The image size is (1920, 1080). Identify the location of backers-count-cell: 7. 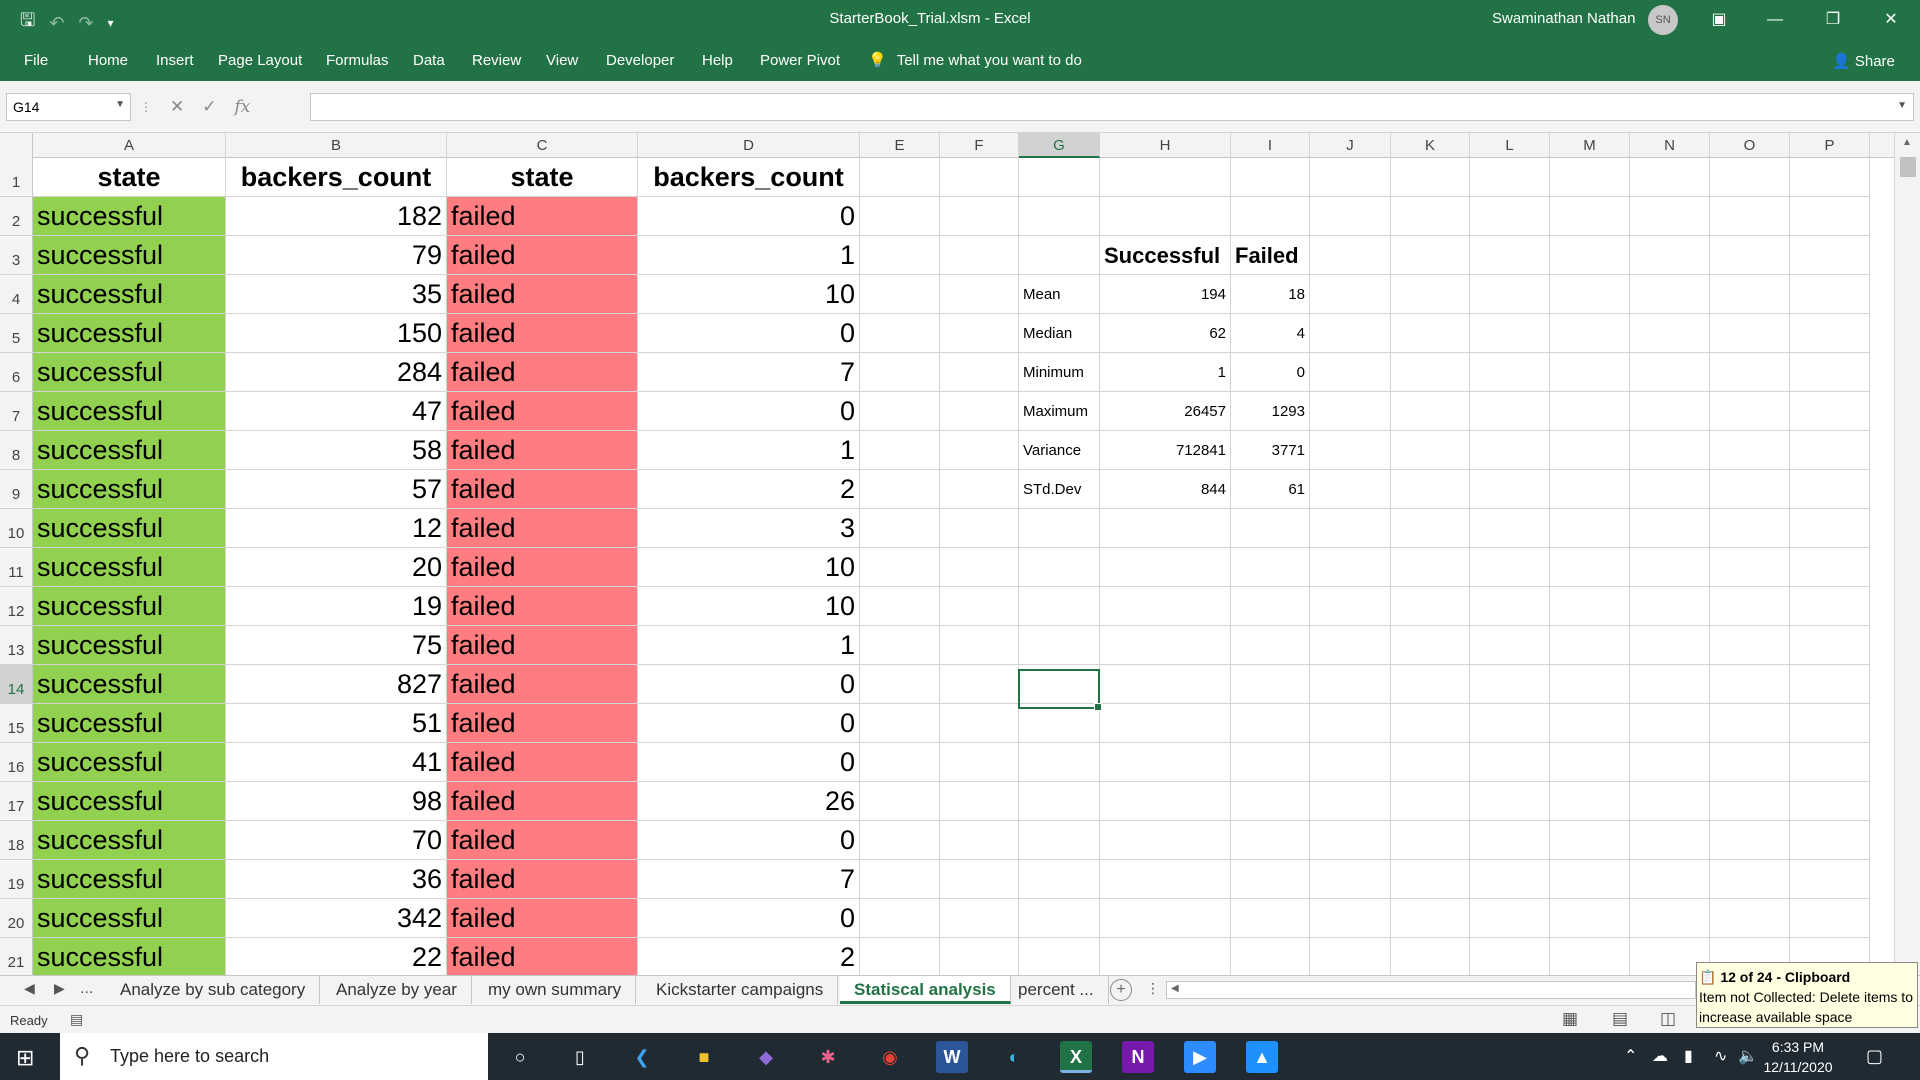
(749, 372).